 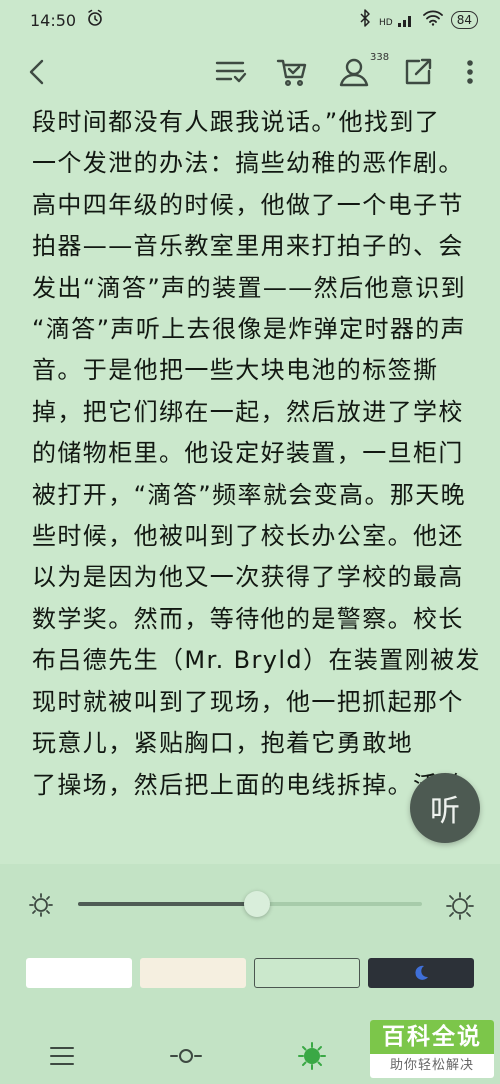 What do you see at coordinates (354, 72) in the screenshot?
I see `profile-icon` at bounding box center [354, 72].